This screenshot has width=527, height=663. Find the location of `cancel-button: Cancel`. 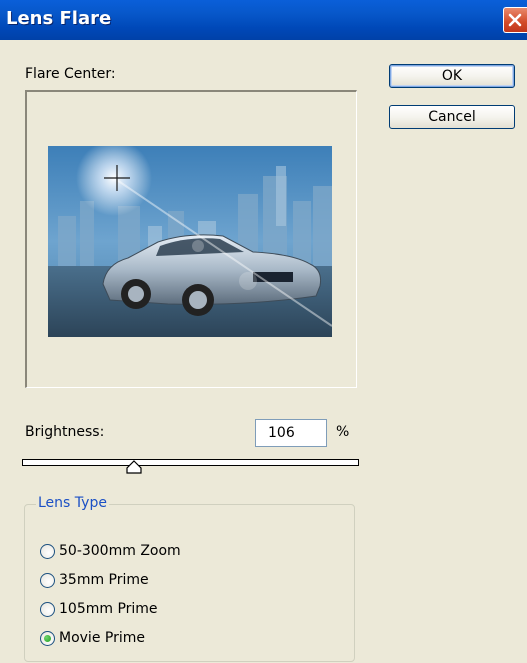

cancel-button: Cancel is located at coordinates (452, 117).